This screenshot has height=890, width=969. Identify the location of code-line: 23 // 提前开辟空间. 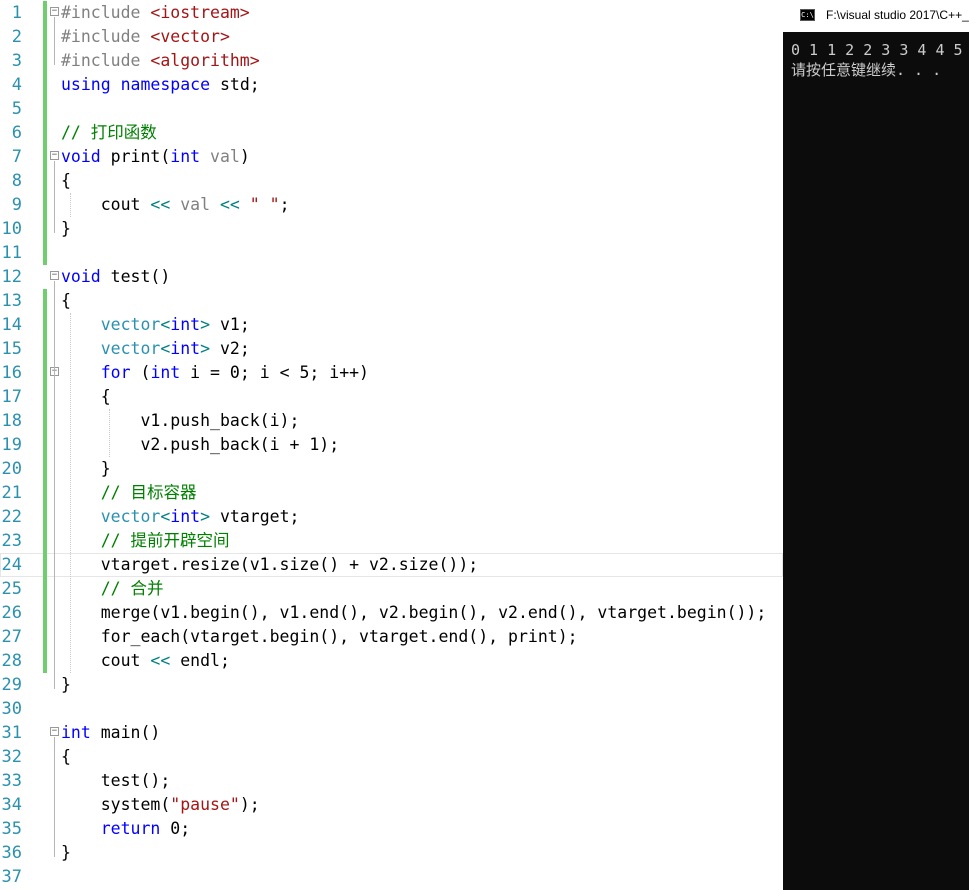
(391, 541).